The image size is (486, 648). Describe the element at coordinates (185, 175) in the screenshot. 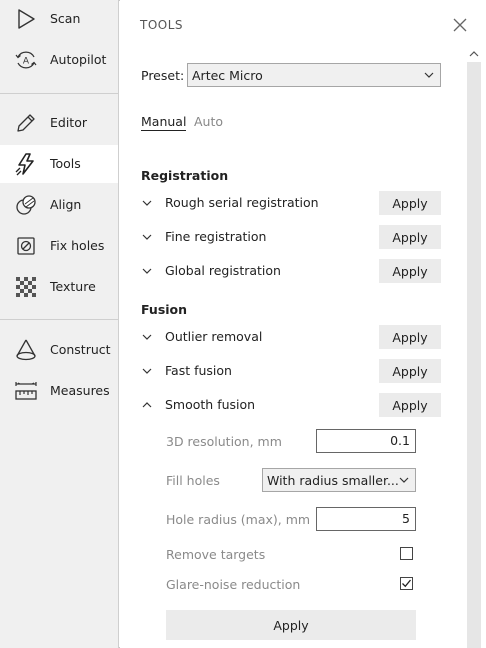

I see `section-title-registration: Registration` at that location.